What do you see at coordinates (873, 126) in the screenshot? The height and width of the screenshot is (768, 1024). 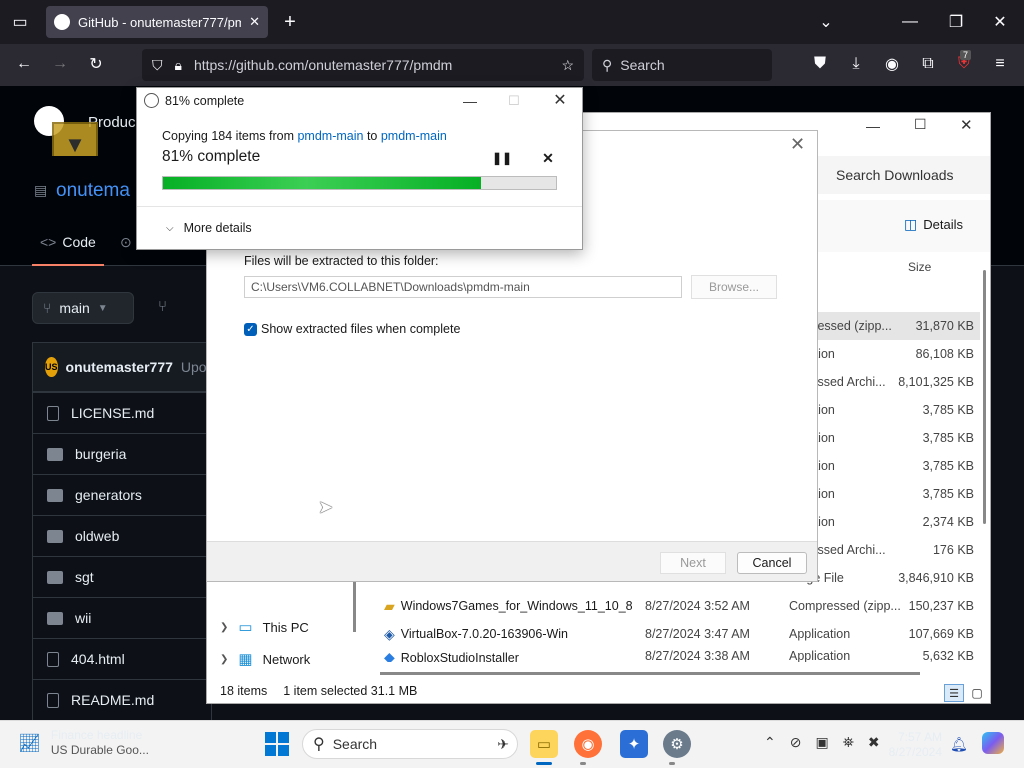 I see `explorer-minimize-icon: —` at bounding box center [873, 126].